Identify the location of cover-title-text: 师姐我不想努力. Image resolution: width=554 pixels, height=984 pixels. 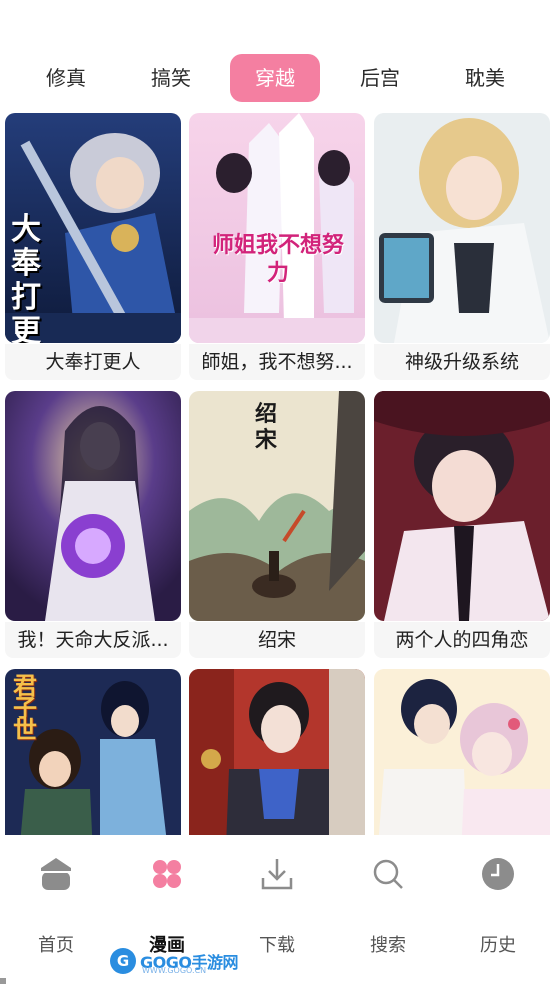
(277, 259).